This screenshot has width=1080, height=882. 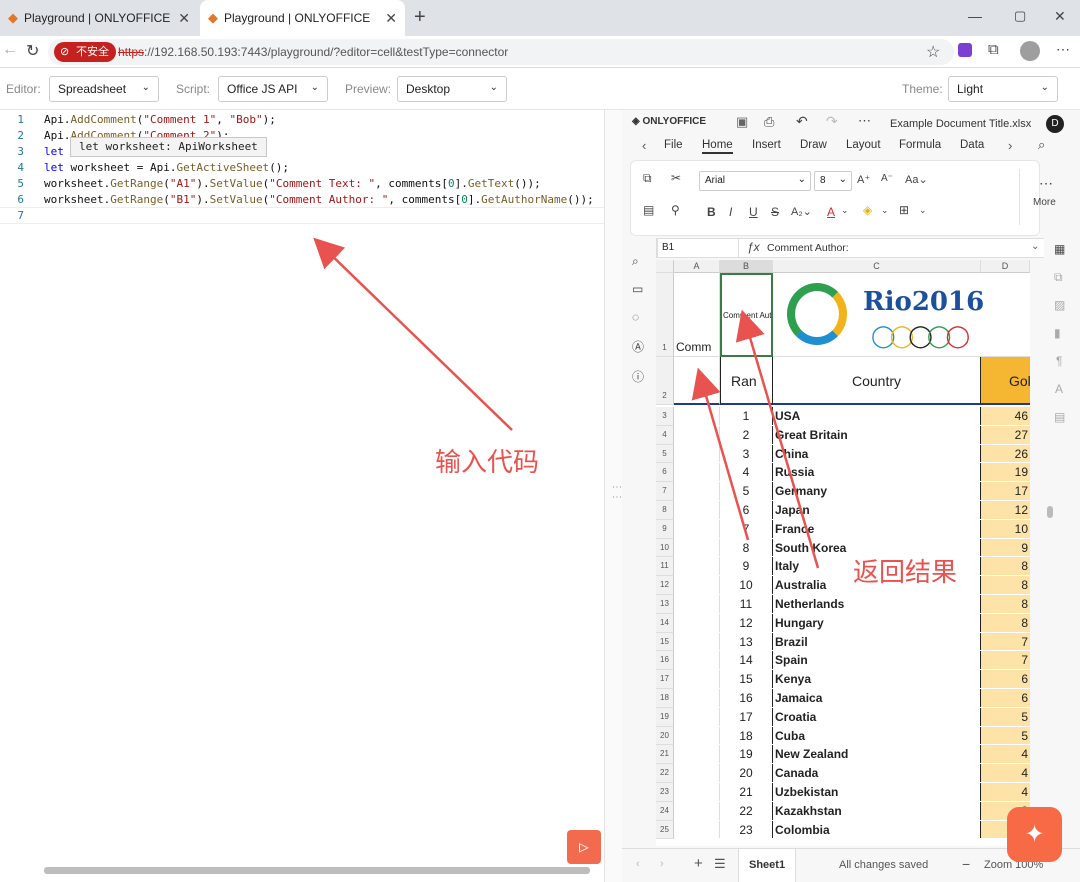 What do you see at coordinates (720, 454) in the screenshot?
I see `arrow-to-cell-a1` at bounding box center [720, 454].